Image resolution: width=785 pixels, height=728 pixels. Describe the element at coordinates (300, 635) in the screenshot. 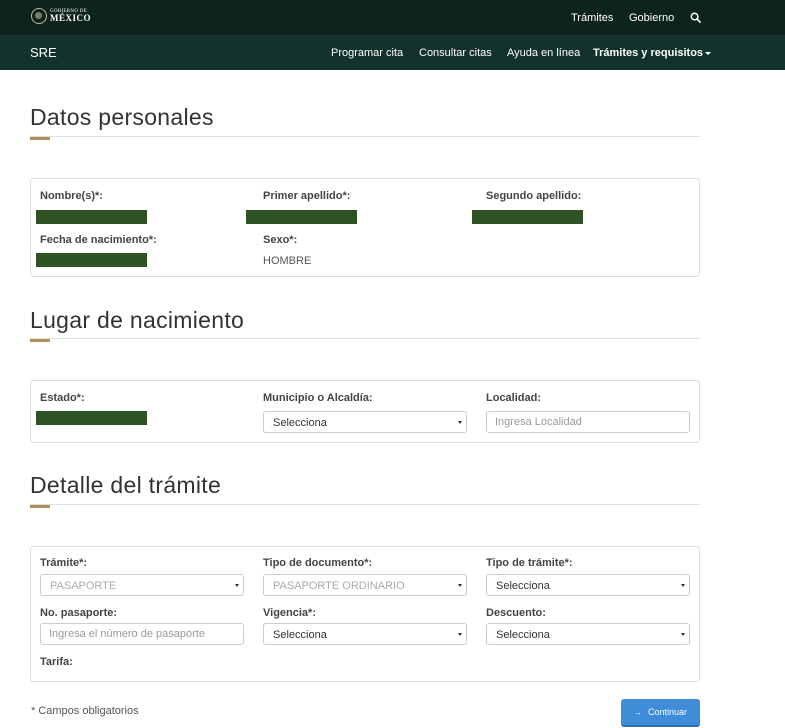

I see `vigencia-select-value: Selecciona` at that location.